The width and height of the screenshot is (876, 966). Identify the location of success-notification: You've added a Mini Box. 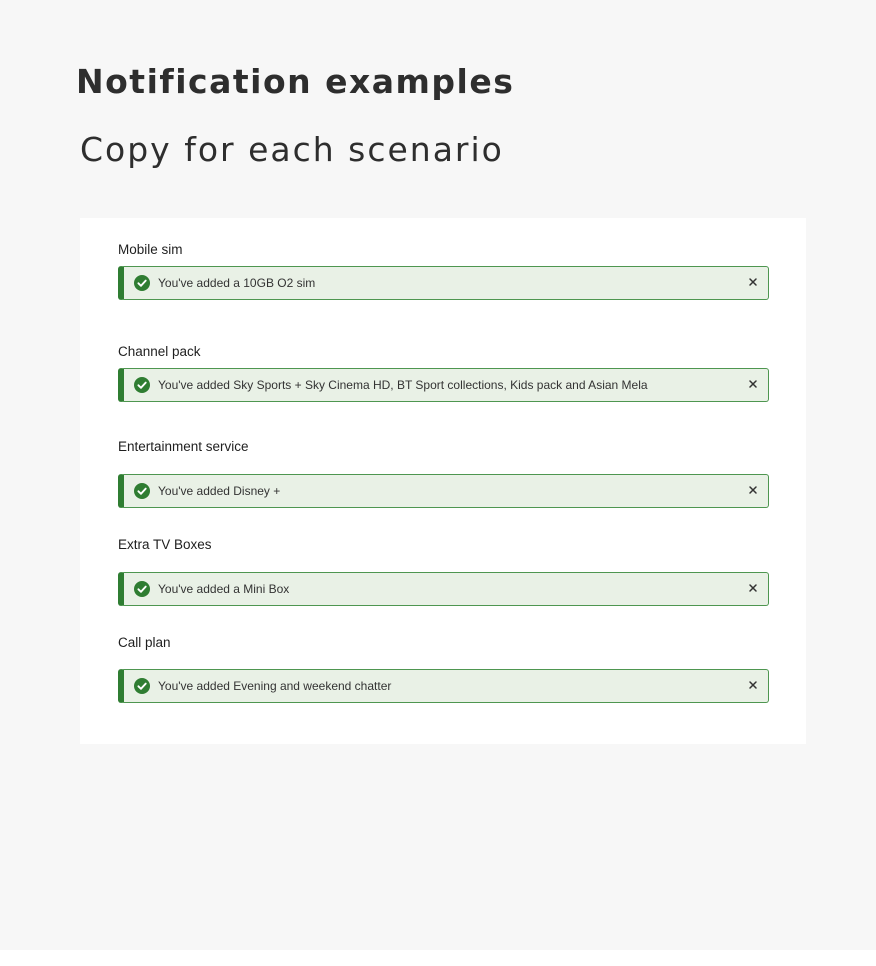
(443, 589).